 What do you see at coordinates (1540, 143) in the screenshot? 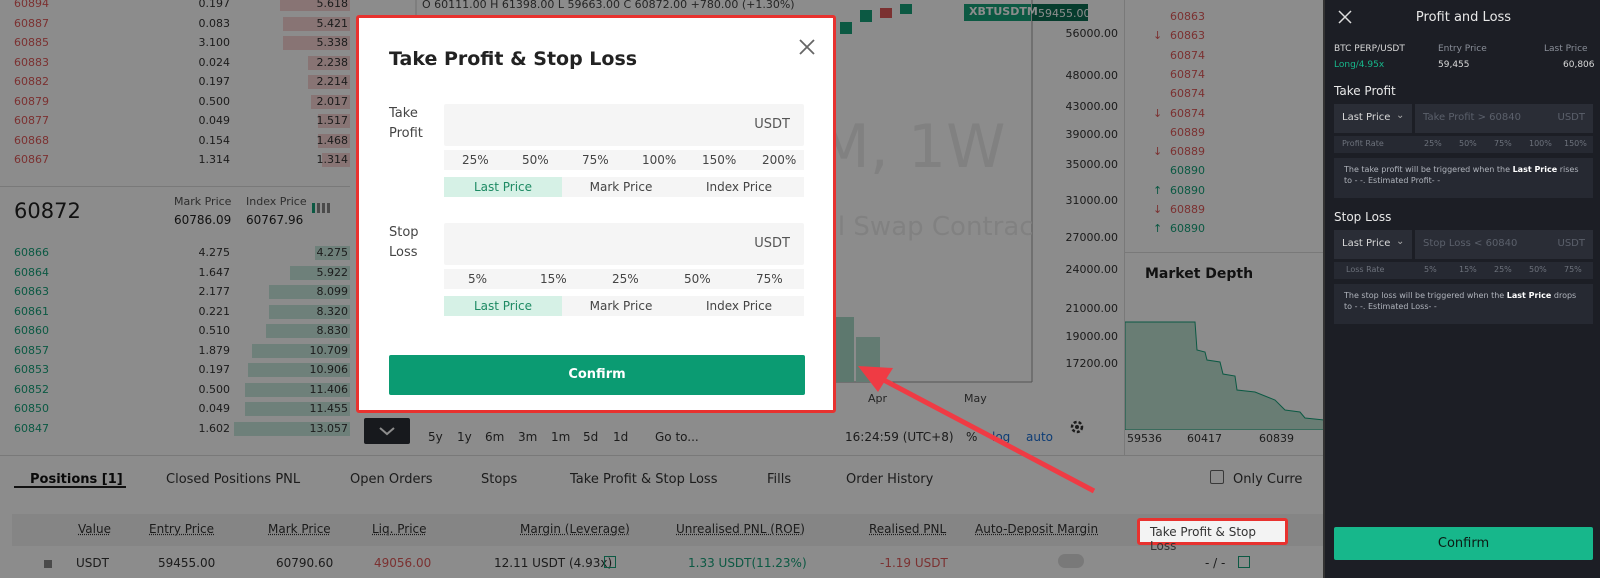
I see `rate-option: 100%` at bounding box center [1540, 143].